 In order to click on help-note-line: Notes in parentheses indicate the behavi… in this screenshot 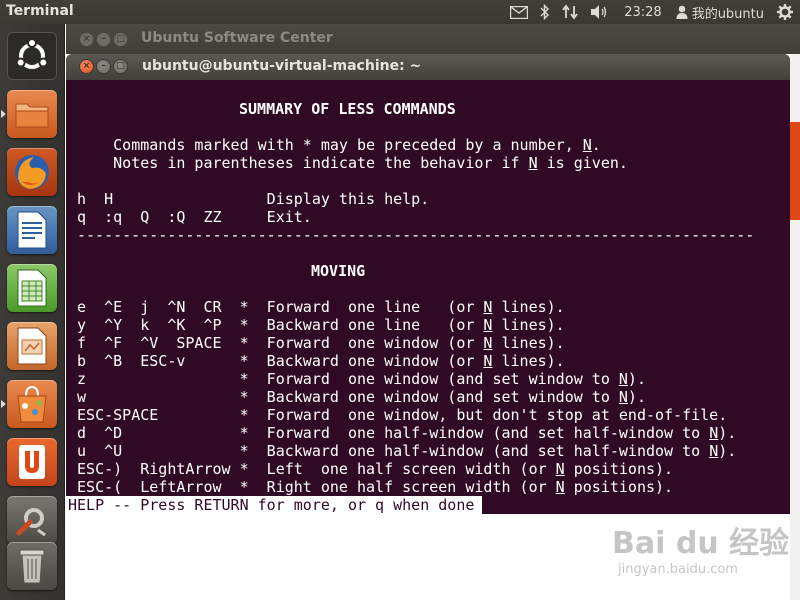, I will do `click(348, 163)`.